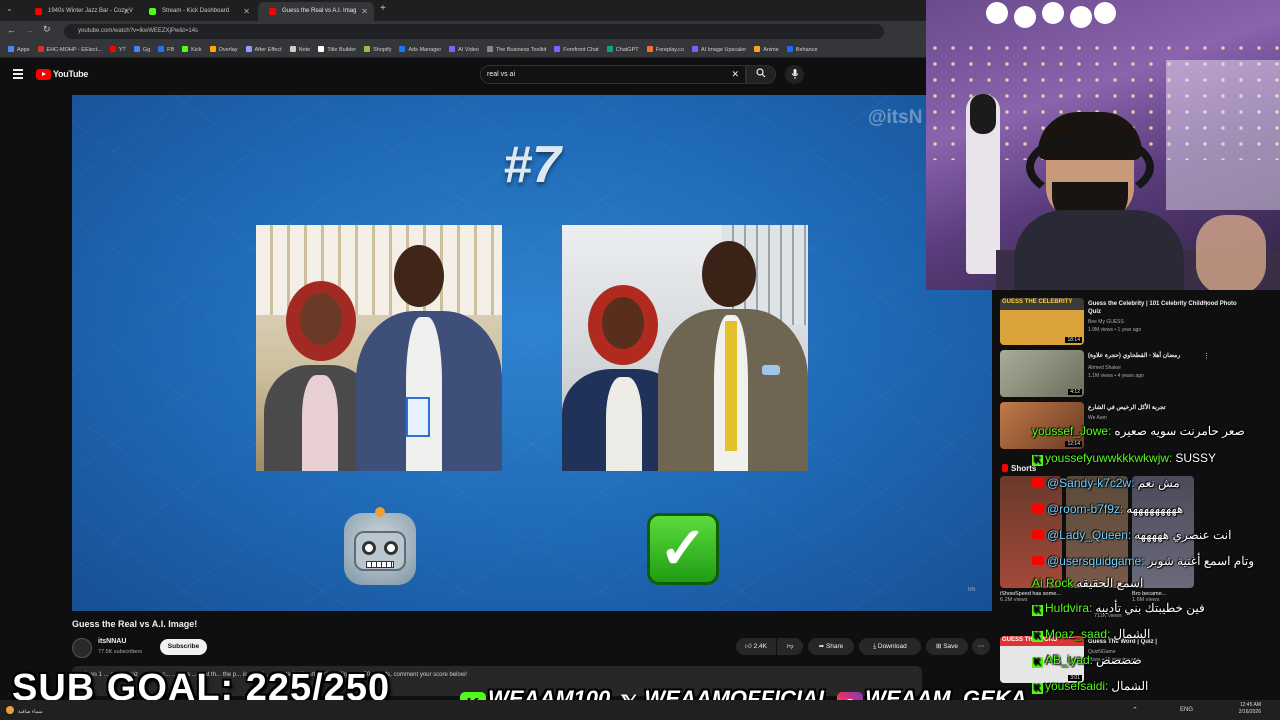 This screenshot has height=720, width=1280. Describe the element at coordinates (1089, 535) in the screenshot. I see `chat-username: @Lady_Queen:` at that location.